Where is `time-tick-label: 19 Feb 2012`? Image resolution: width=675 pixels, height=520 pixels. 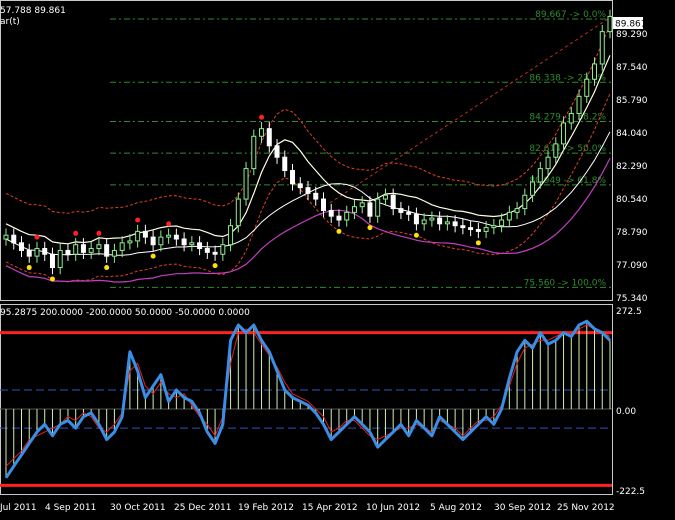
time-tick-label: 19 Feb 2012 is located at coordinates (266, 508).